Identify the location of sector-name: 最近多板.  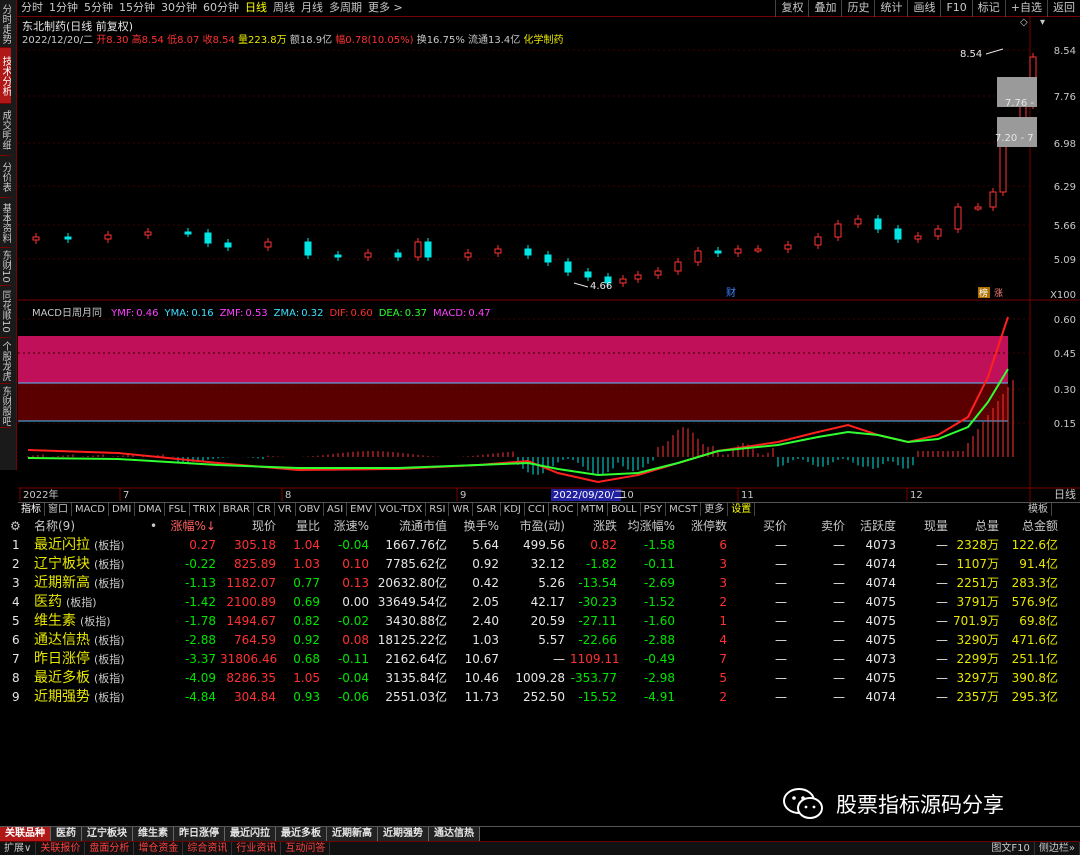
(62, 678).